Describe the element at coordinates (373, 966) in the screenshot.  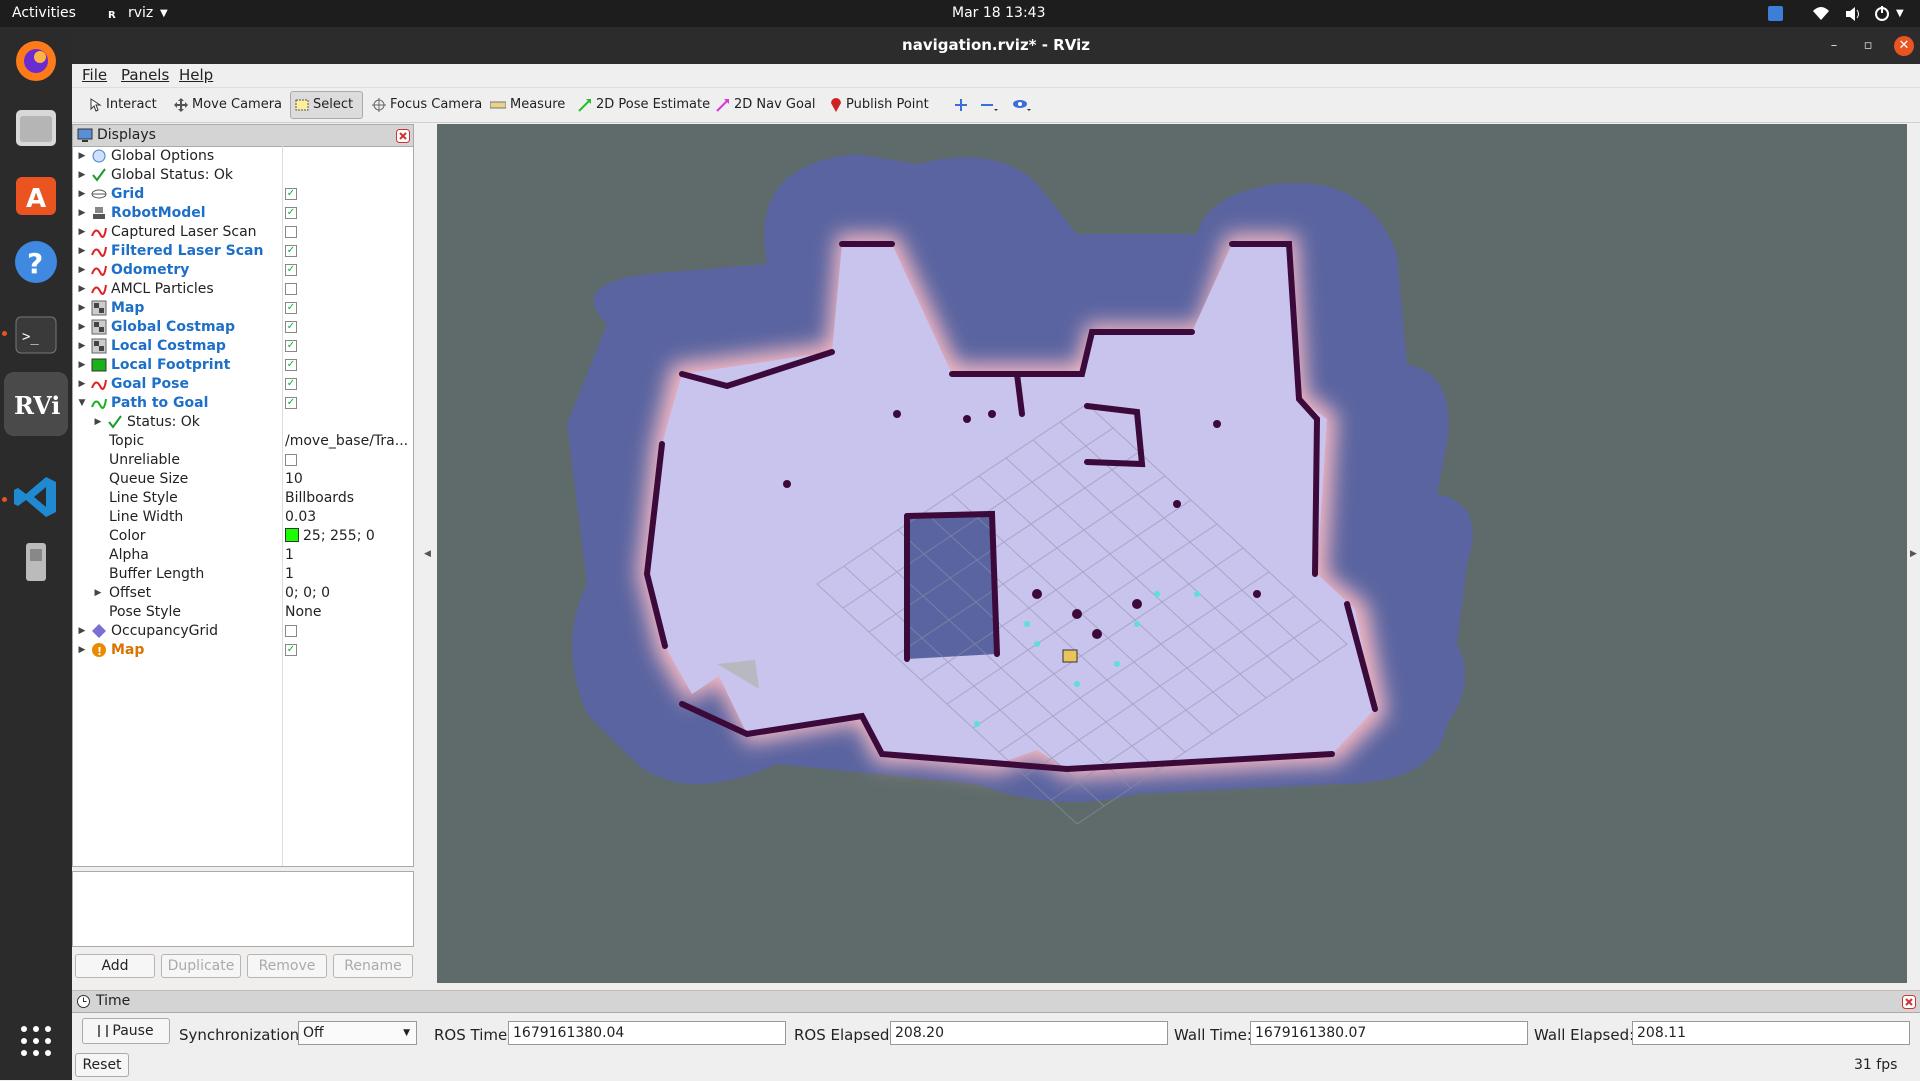
I see `rename-display-button: Rename` at that location.